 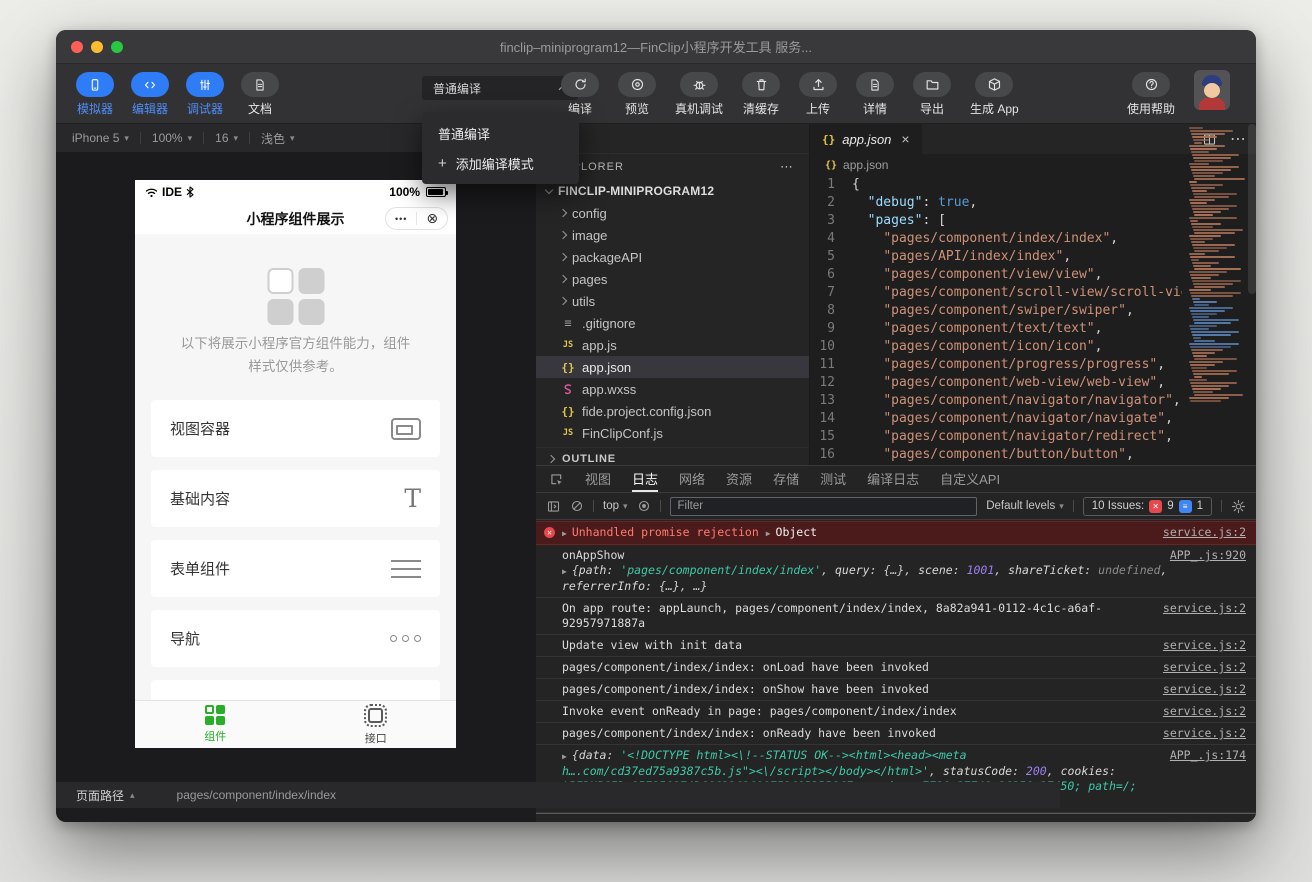 I want to click on dropdown-item-normal-compile: 普通编译, so click(x=500, y=133).